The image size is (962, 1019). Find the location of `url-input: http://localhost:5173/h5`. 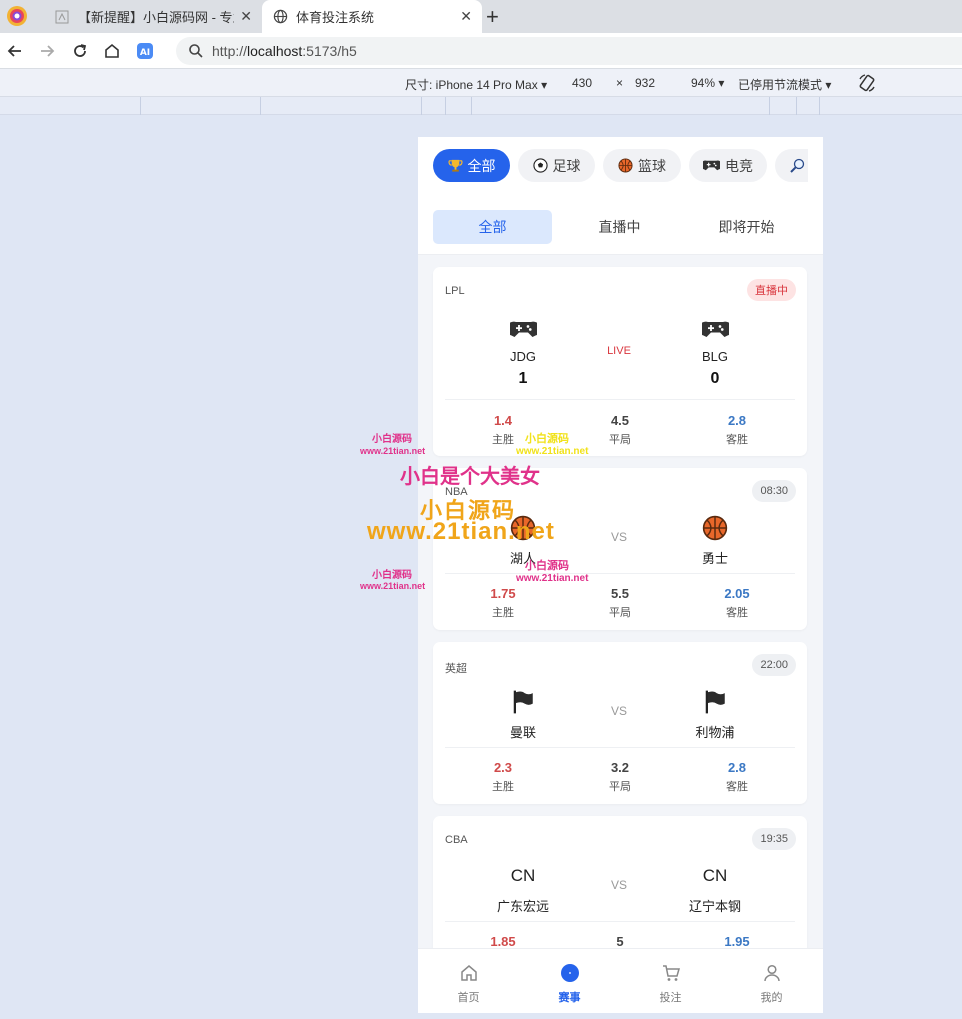

url-input: http://localhost:5173/h5 is located at coordinates (569, 51).